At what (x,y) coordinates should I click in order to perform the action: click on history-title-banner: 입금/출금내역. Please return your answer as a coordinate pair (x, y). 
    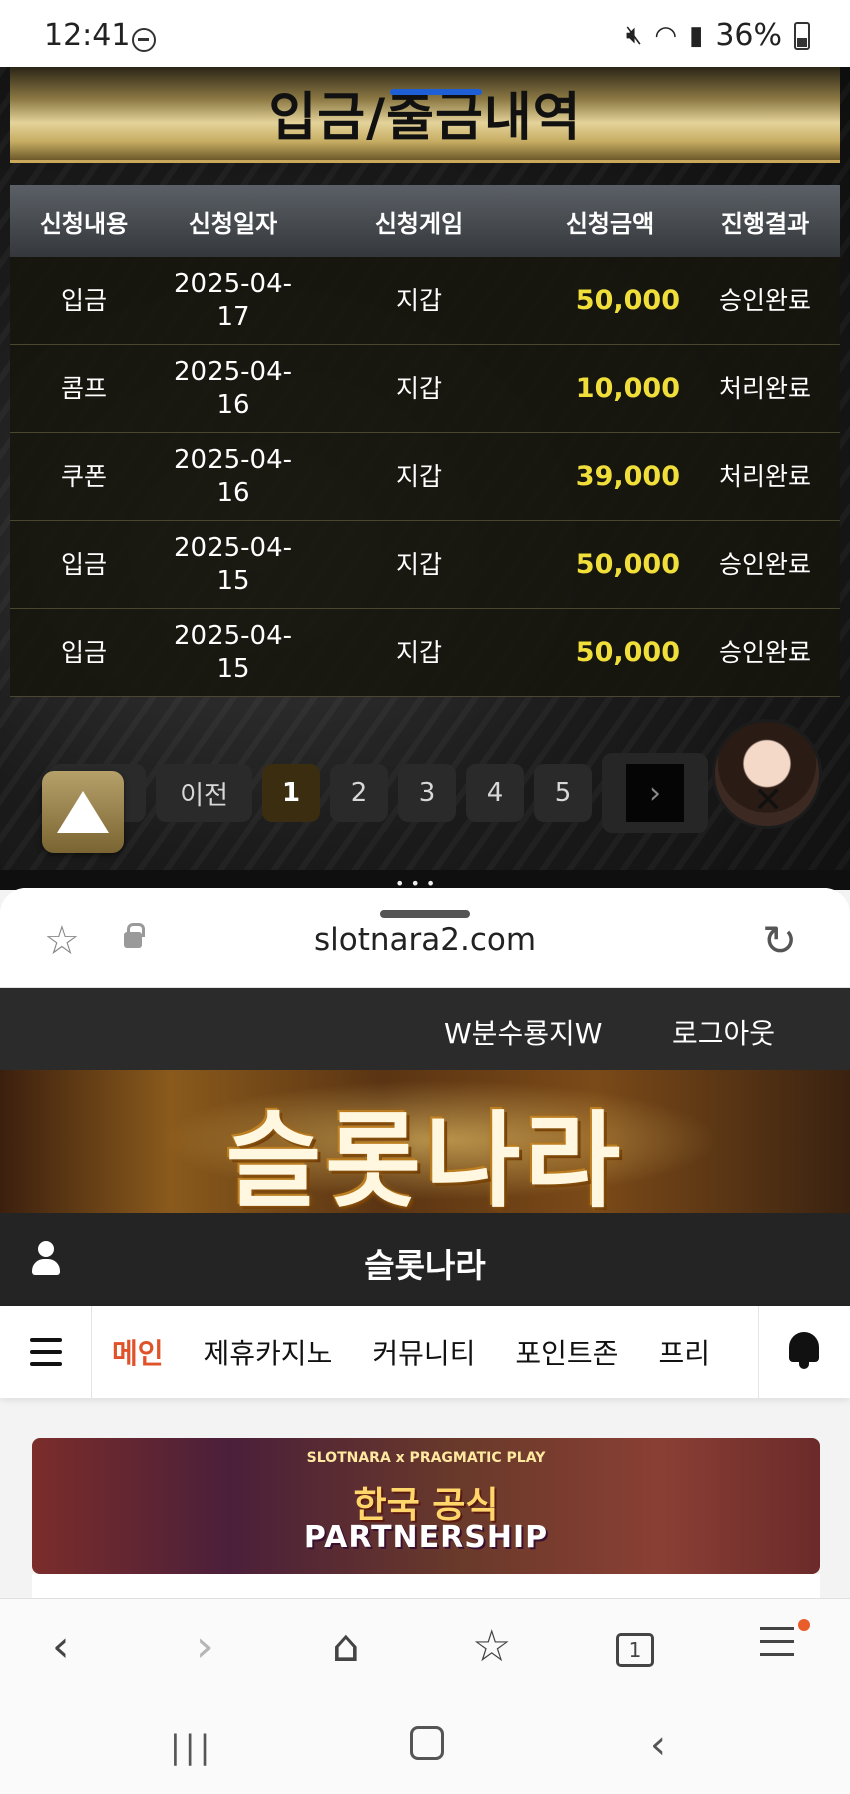
    Looking at the image, I should click on (425, 115).